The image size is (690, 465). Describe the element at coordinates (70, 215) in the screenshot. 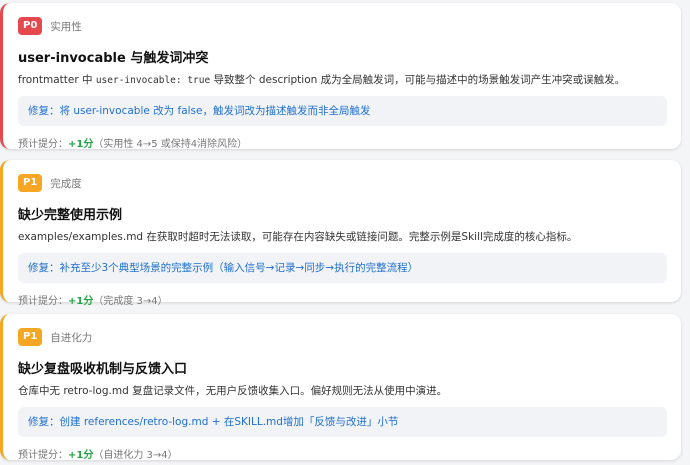

I see `issue-title: 缺少完整使用示例` at that location.